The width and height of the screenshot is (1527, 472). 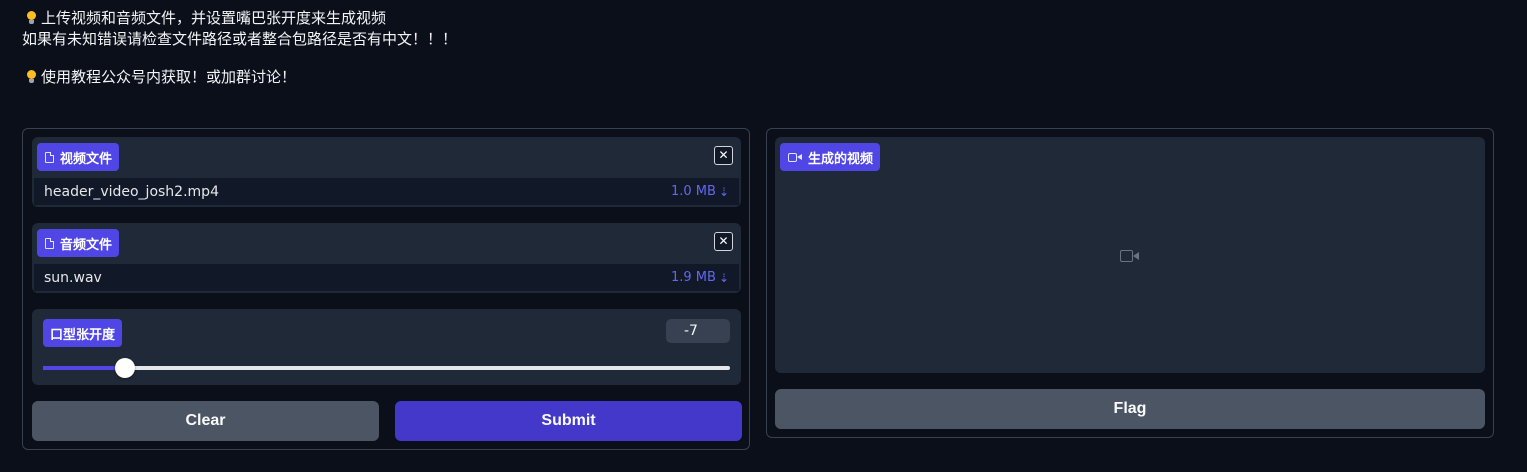 What do you see at coordinates (698, 331) in the screenshot?
I see `mouth-opening-number-input: -7` at bounding box center [698, 331].